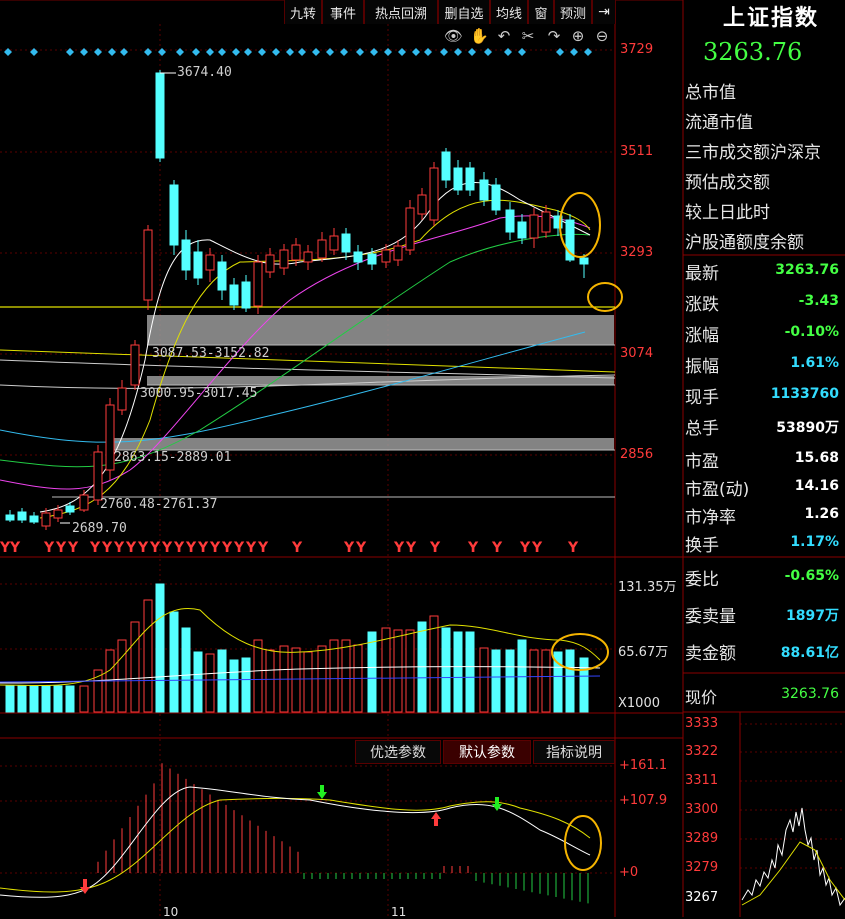 The image size is (845, 919). I want to click on quote-value: 1.61%, so click(814, 363).